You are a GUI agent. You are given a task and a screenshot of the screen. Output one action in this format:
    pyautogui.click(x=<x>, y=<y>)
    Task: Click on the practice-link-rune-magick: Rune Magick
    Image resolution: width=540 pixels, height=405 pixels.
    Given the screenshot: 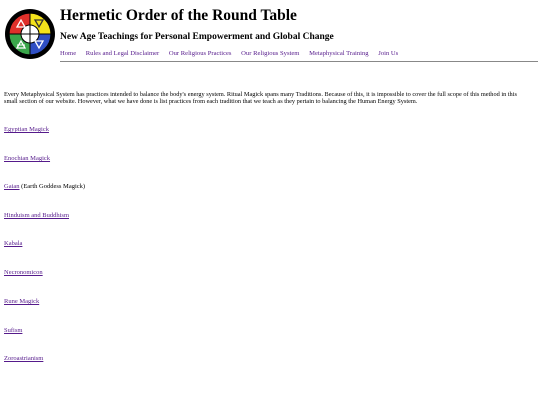 What is the action you would take?
    pyautogui.click(x=21, y=301)
    